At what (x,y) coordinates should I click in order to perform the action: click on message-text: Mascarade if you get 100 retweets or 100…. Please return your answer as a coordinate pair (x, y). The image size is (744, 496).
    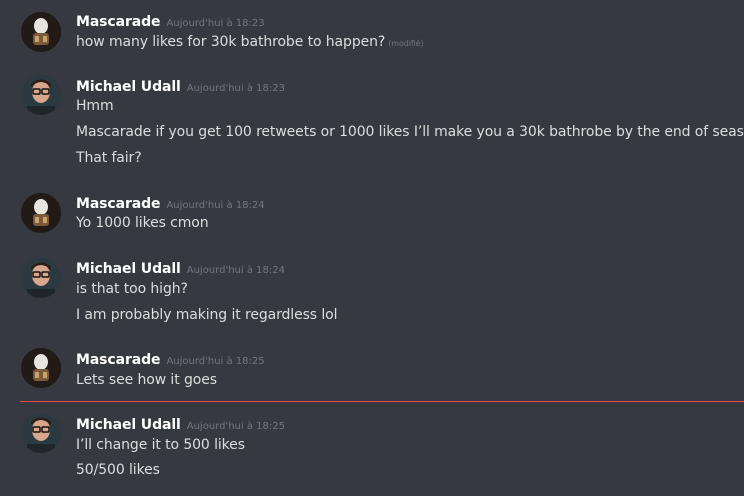
    Looking at the image, I should click on (410, 132).